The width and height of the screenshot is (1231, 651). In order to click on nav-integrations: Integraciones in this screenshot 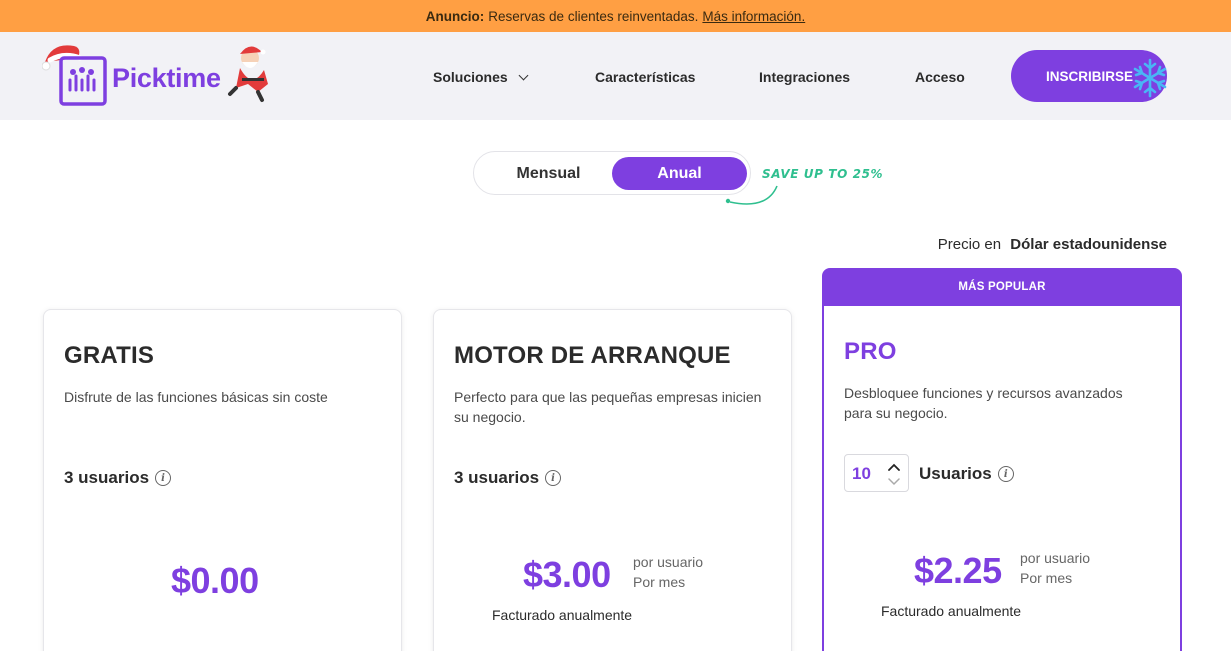, I will do `click(804, 77)`.